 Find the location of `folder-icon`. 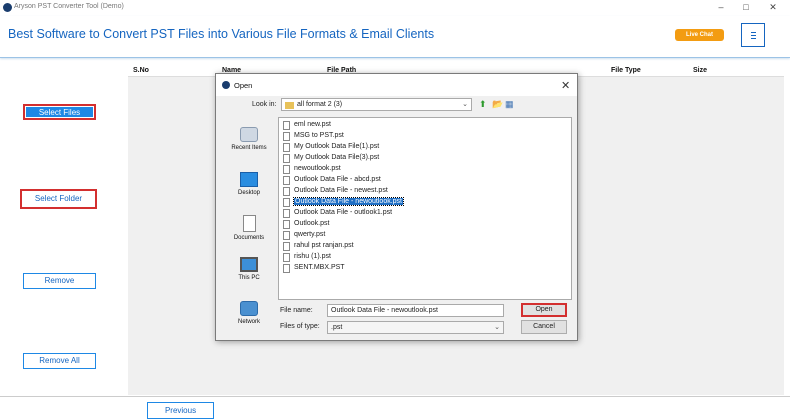

folder-icon is located at coordinates (289, 105).